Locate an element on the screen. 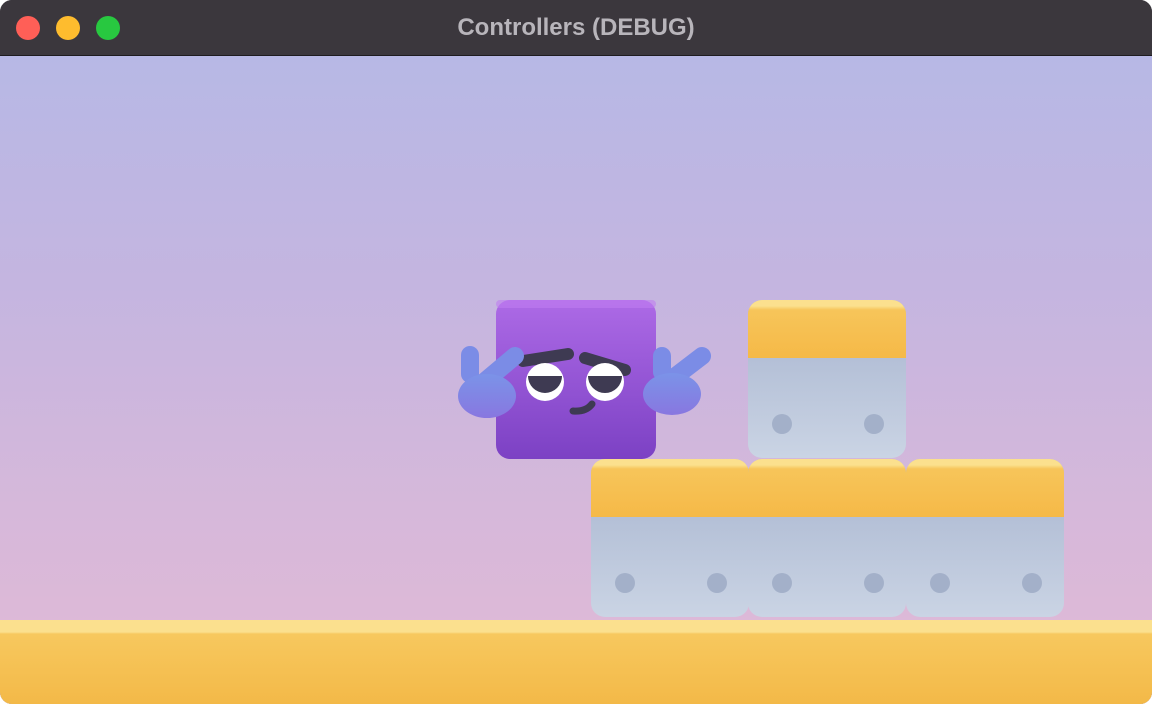 The image size is (1152, 704). window-title: Controllers (DEBUG) is located at coordinates (576, 27).